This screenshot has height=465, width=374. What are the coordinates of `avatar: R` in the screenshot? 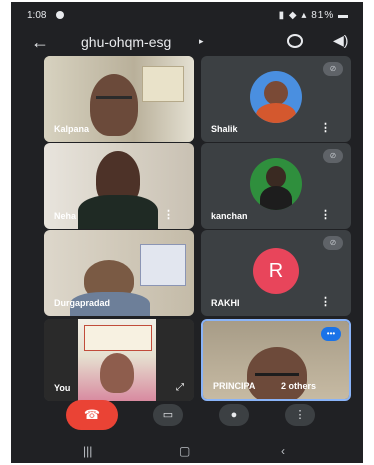 It's located at (276, 271).